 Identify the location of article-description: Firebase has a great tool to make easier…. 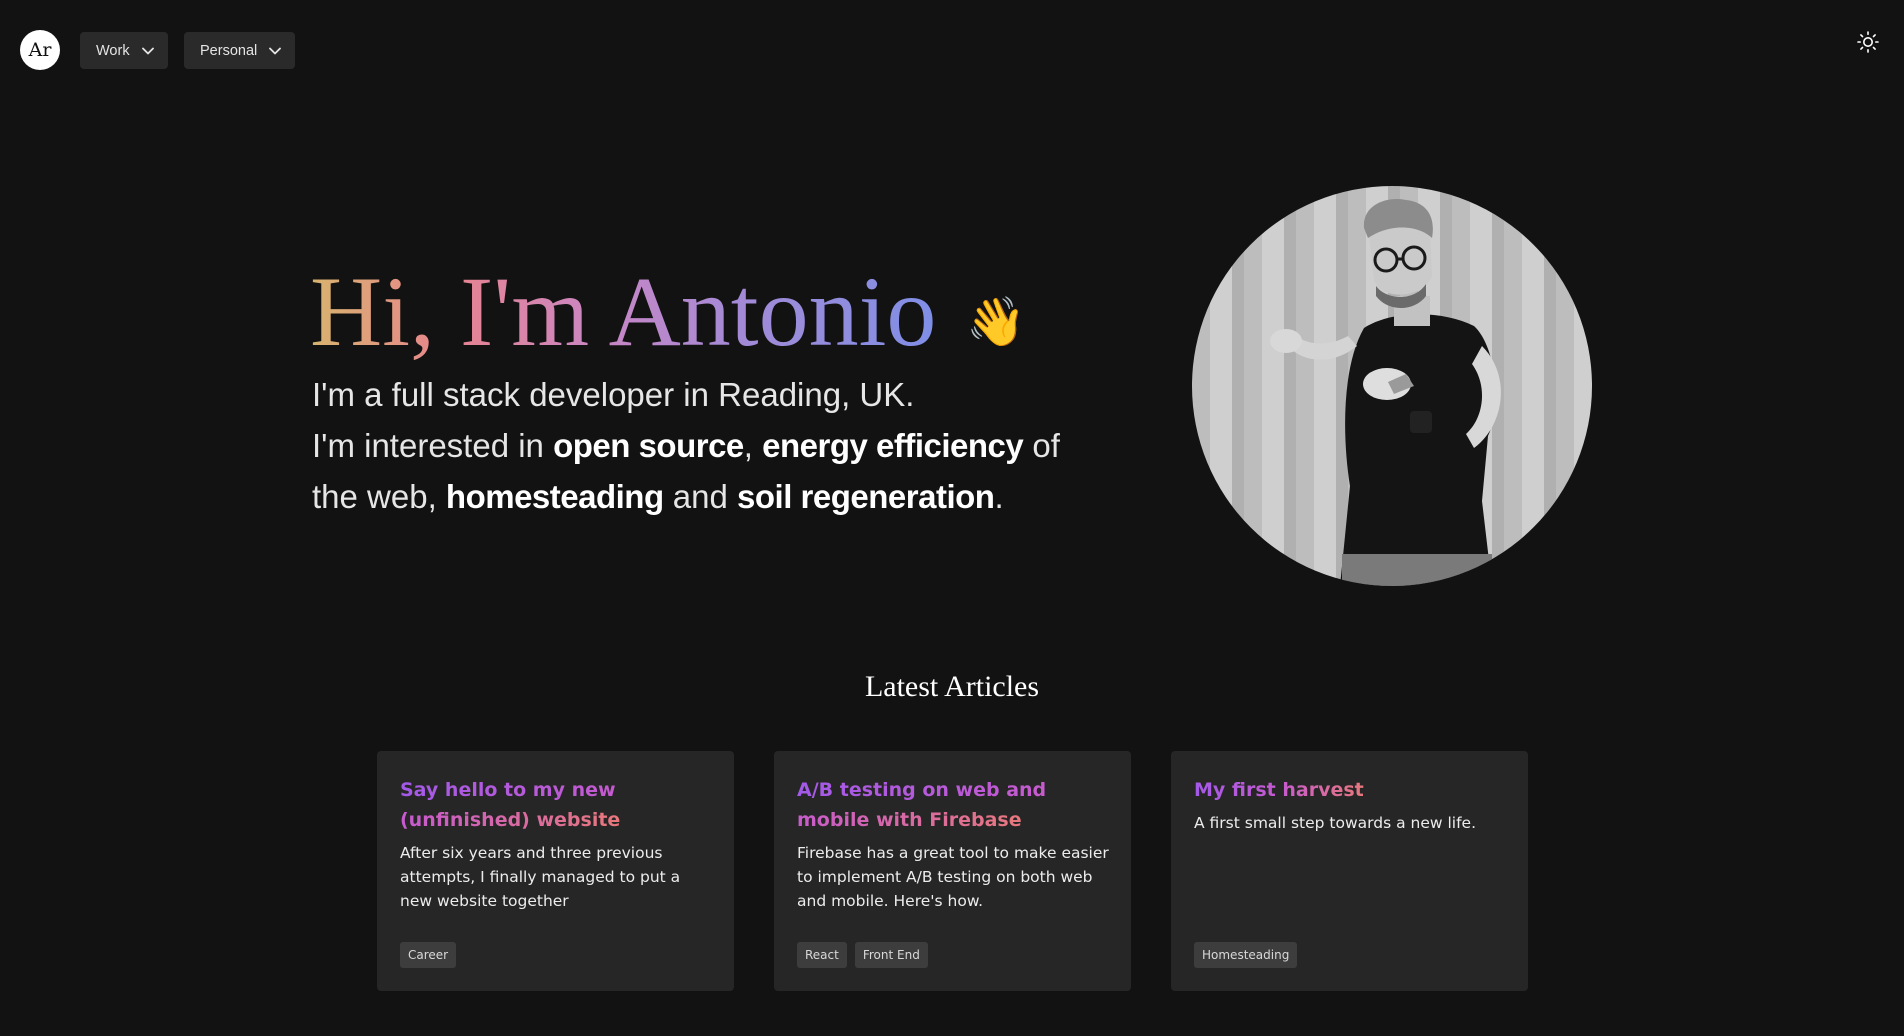
(953, 877).